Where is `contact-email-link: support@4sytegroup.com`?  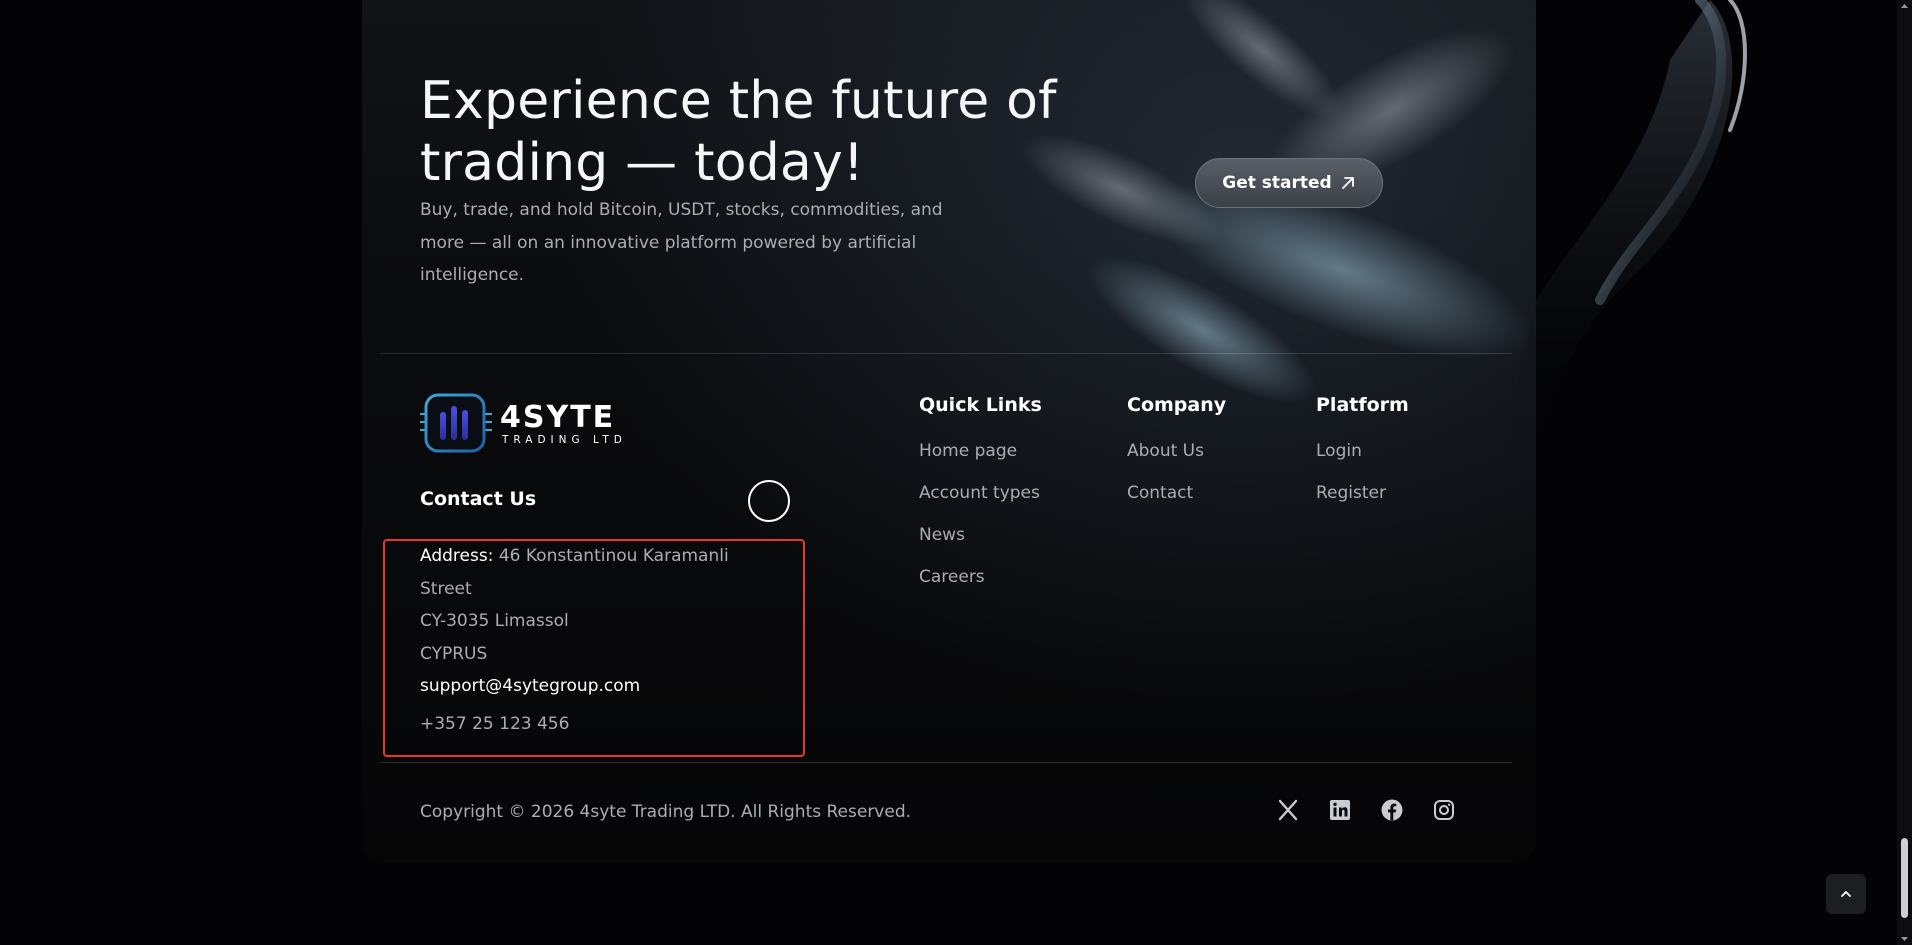
contact-email-link: support@4sytegroup.com is located at coordinates (530, 686).